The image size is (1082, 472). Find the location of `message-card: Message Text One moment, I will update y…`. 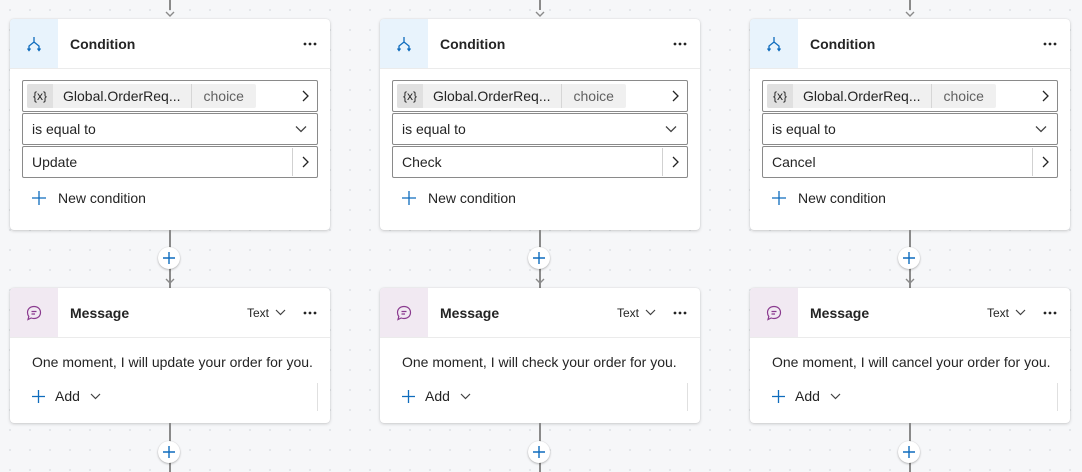

message-card: Message Text One moment, I will update y… is located at coordinates (170, 355).